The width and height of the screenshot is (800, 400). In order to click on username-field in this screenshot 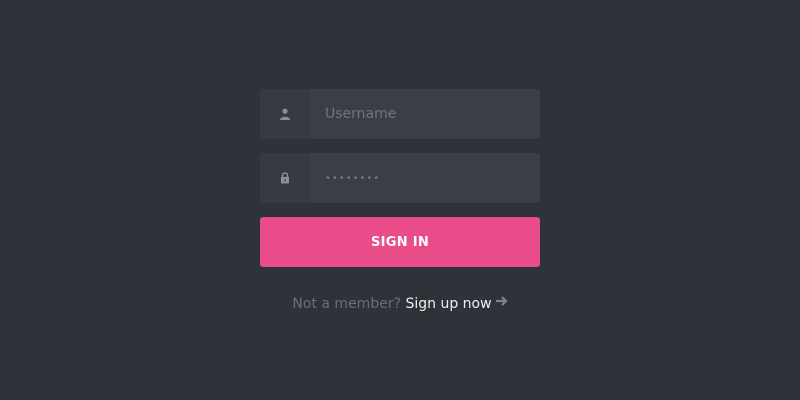, I will do `click(400, 114)`.